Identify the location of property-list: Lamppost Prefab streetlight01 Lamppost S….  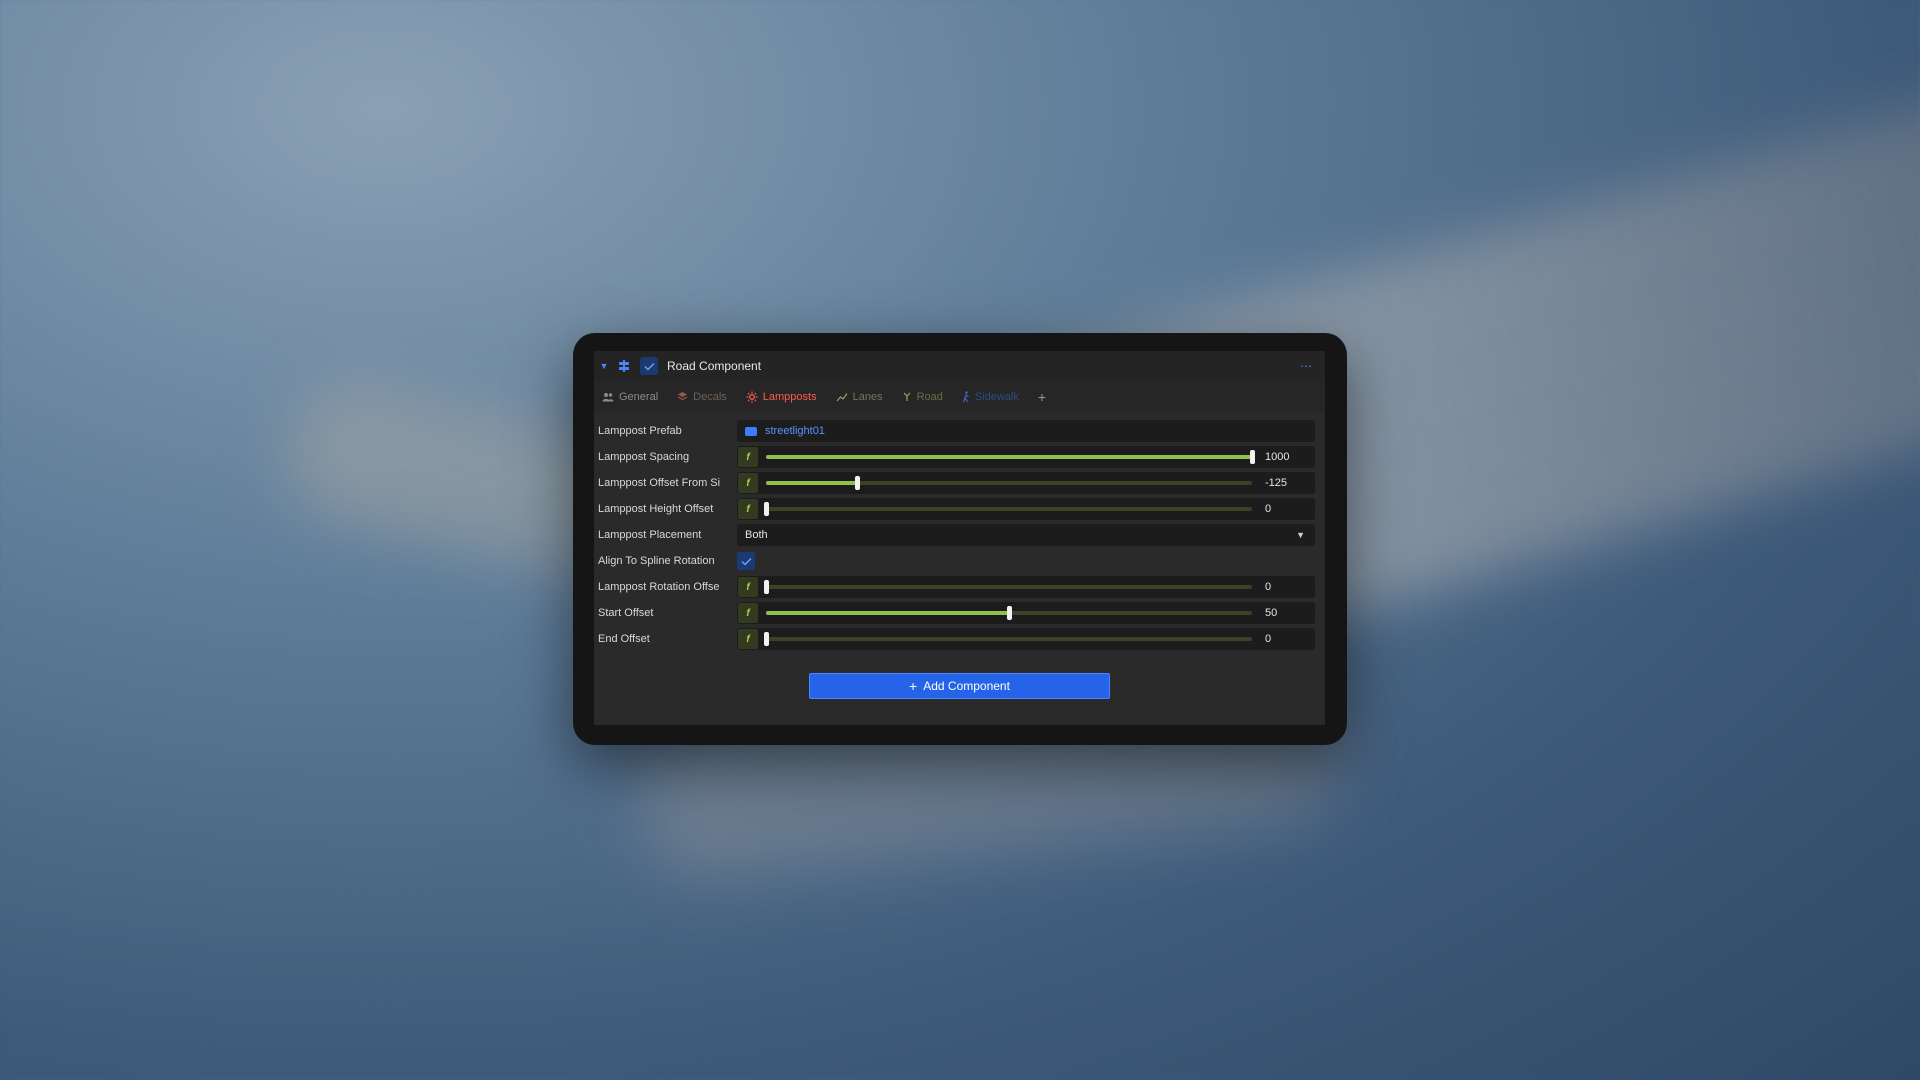
(959, 532).